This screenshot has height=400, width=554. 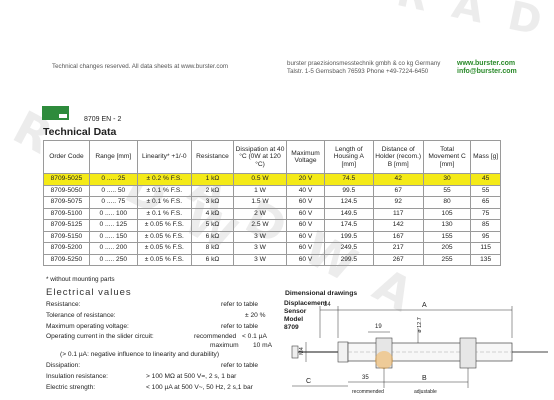 I want to click on current-maximum-value: 10 mA, so click(x=263, y=345).